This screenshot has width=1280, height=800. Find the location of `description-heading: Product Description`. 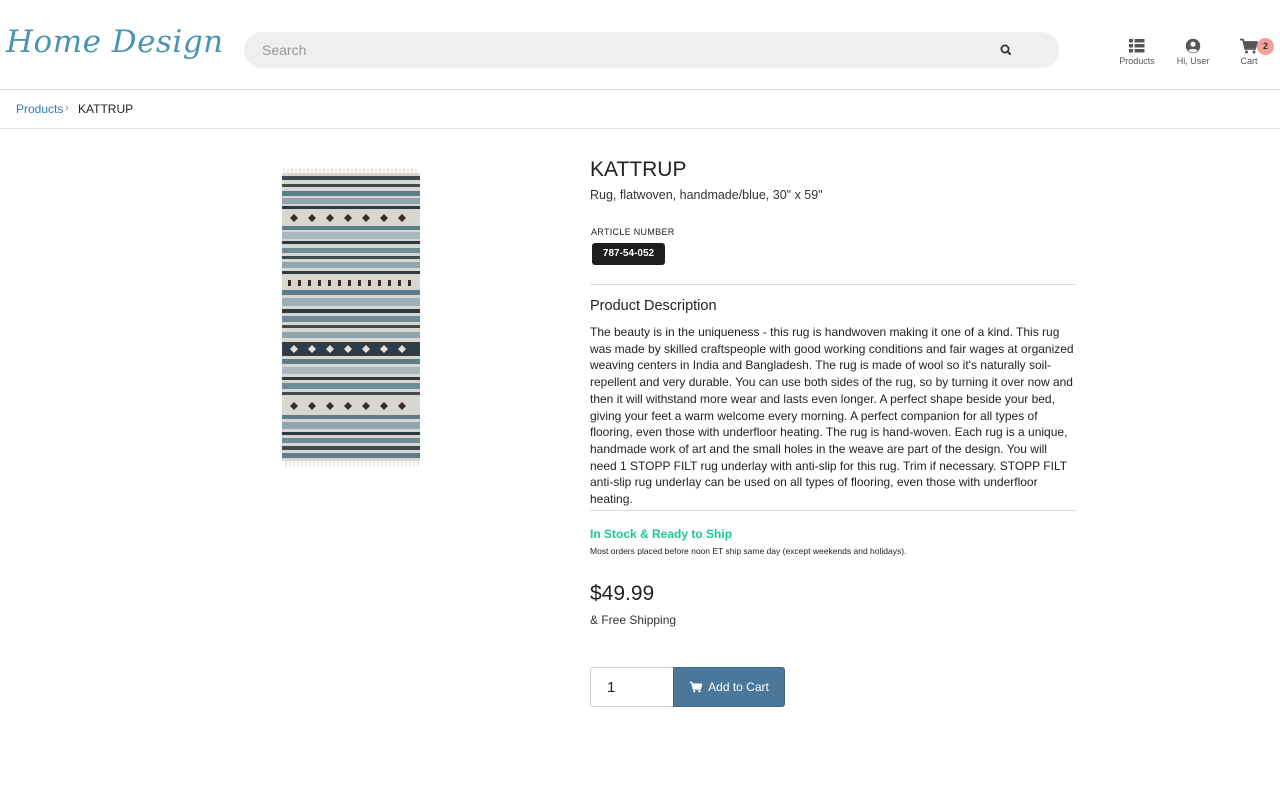

description-heading: Product Description is located at coordinates (653, 306).